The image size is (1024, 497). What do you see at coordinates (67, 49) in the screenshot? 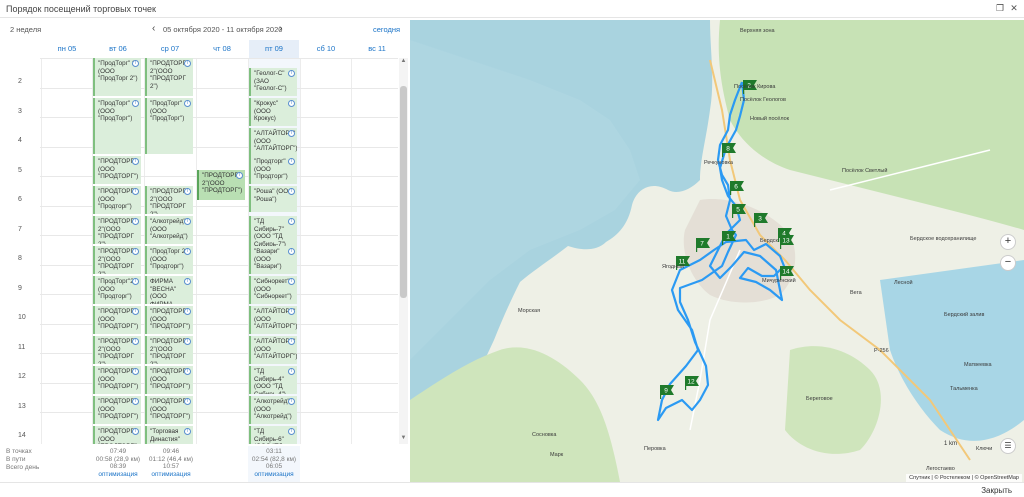
I see `day-header-0: пн 05` at bounding box center [67, 49].